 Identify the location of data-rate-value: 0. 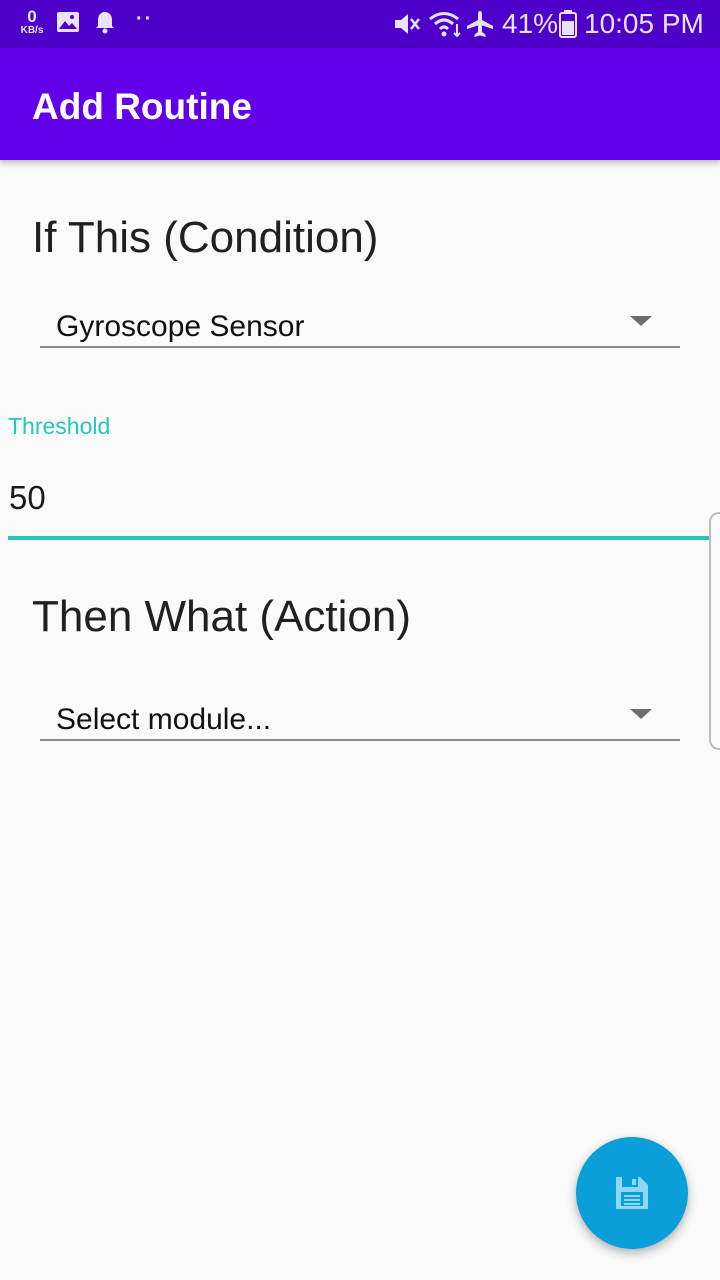
(32, 16).